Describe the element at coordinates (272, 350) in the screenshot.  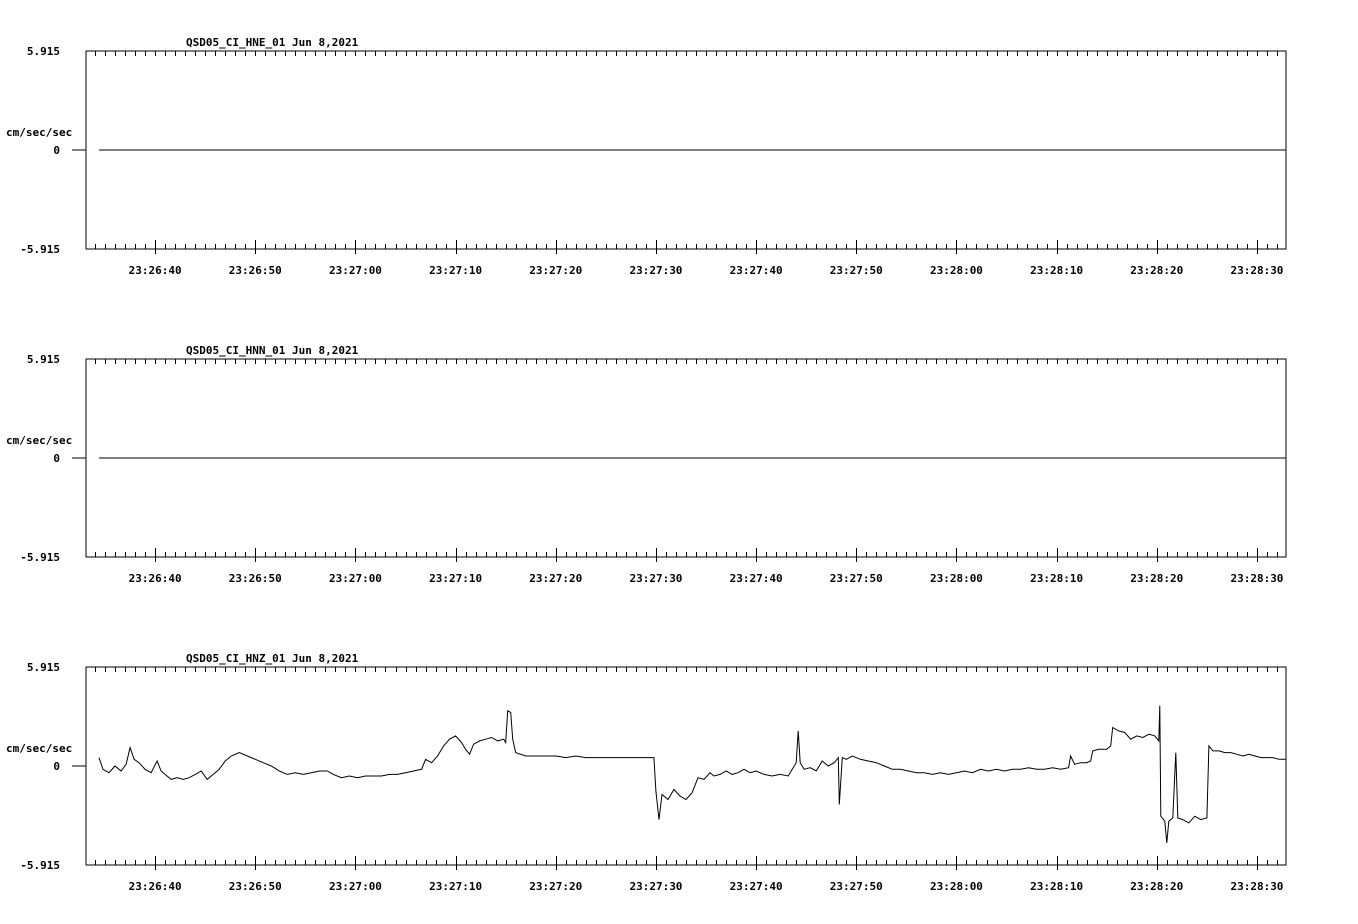
I see `channel-title: QSD05_CI_HNN_01 Jun 8,2021` at that location.